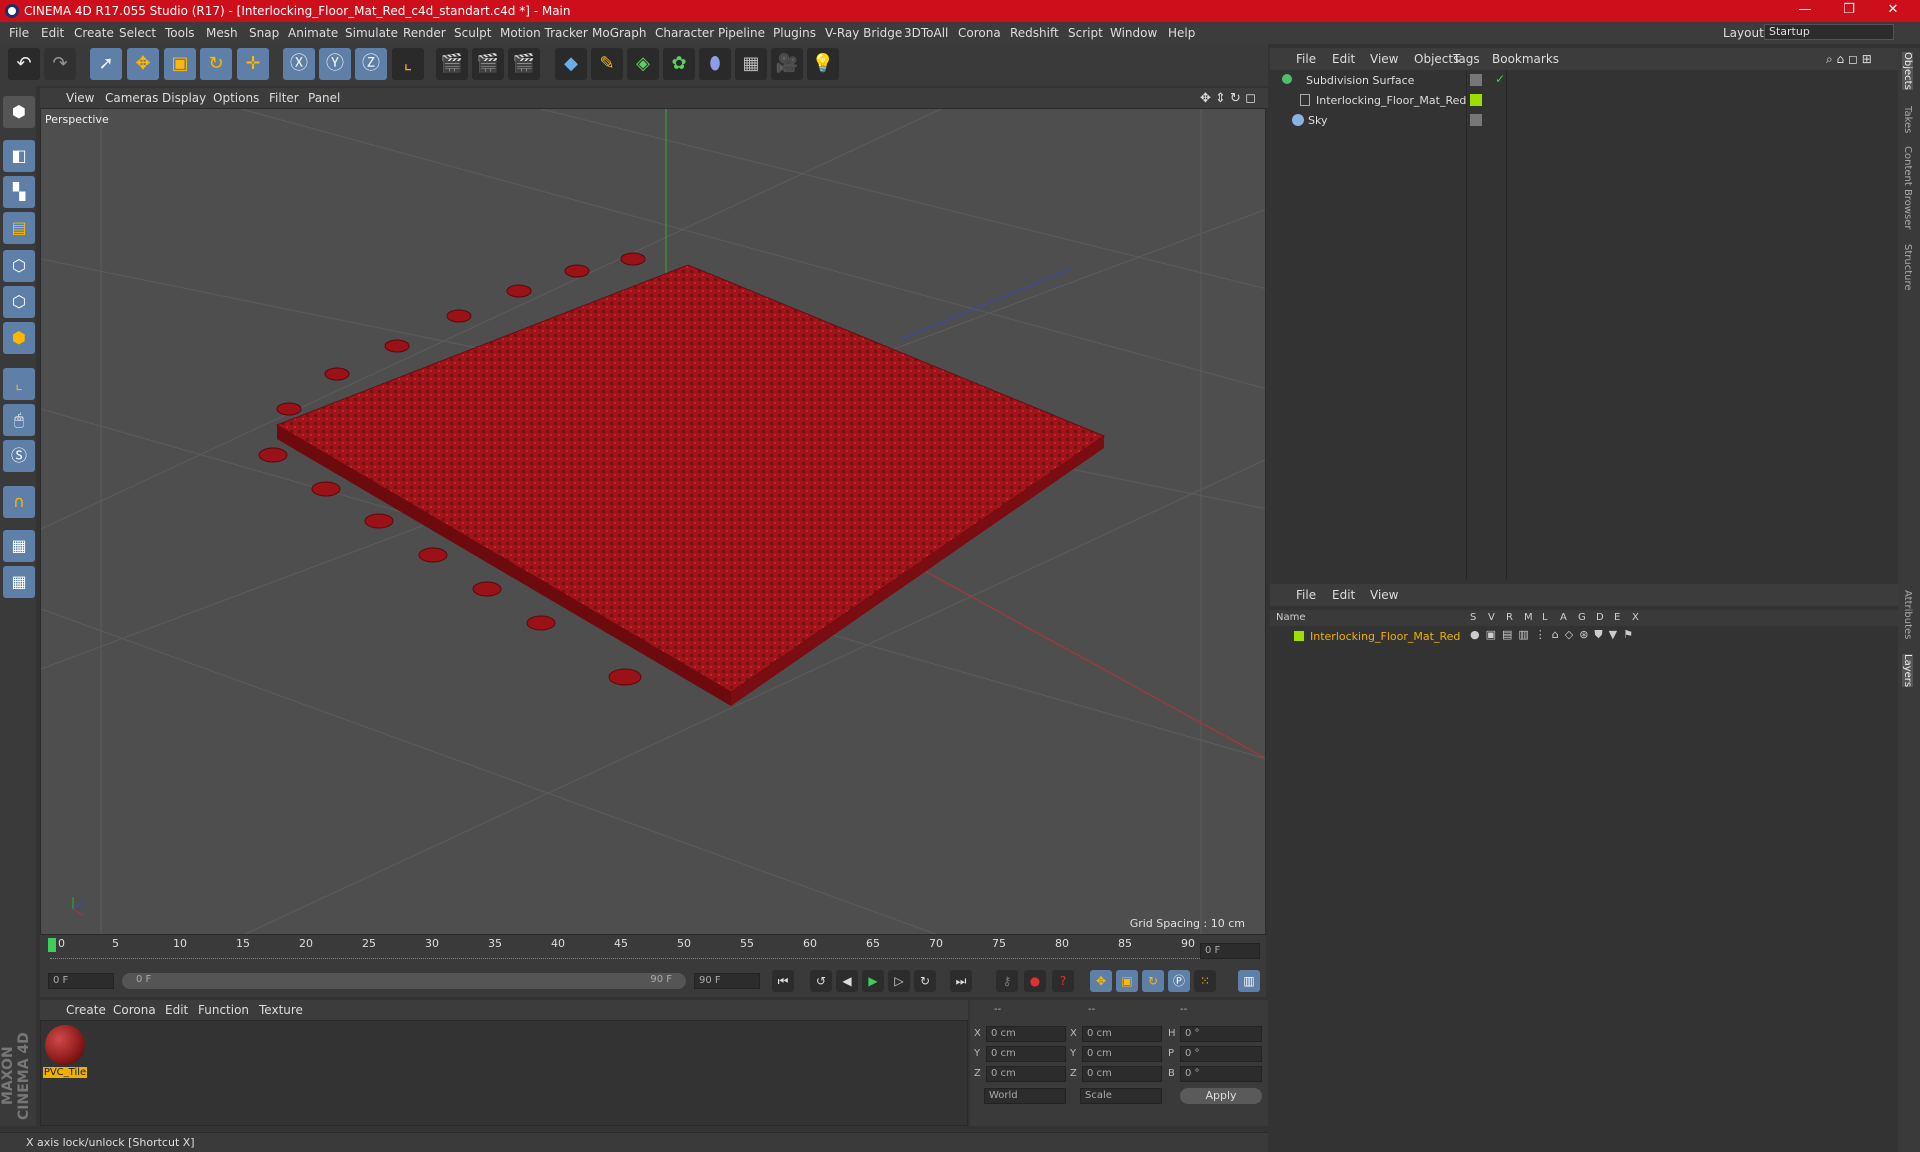 The height and width of the screenshot is (1152, 1920). What do you see at coordinates (899, 981) in the screenshot?
I see `next-frame-button: ▷` at bounding box center [899, 981].